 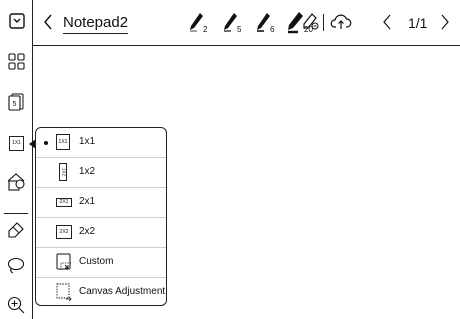 What do you see at coordinates (46, 143) in the screenshot?
I see `selected-indicator` at bounding box center [46, 143].